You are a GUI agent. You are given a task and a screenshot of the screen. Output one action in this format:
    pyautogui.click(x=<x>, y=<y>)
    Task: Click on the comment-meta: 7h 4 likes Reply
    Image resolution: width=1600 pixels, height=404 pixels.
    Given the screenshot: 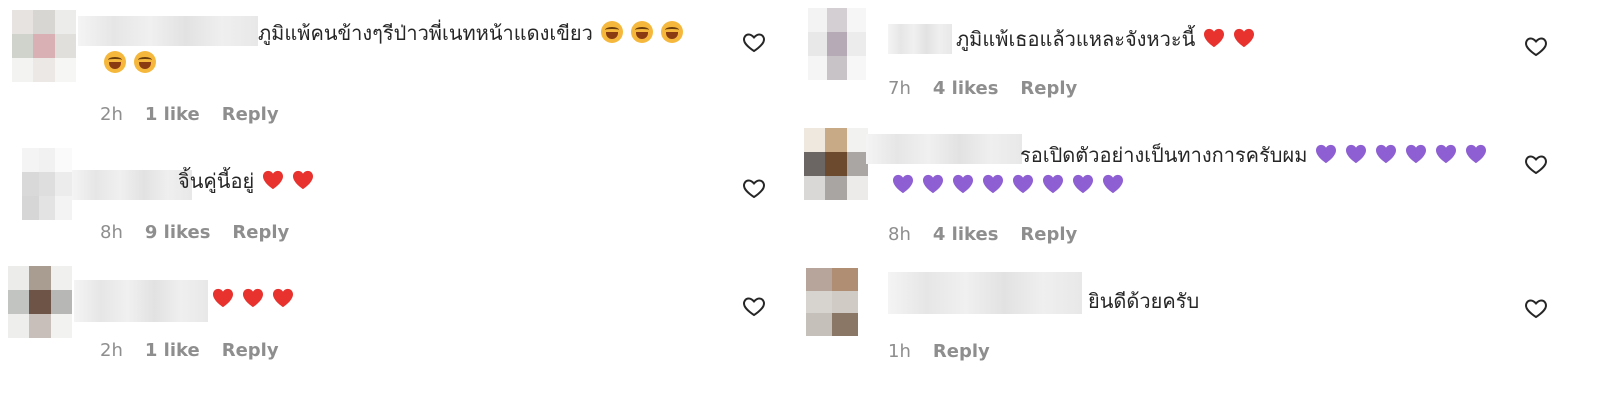 What is the action you would take?
    pyautogui.click(x=993, y=88)
    